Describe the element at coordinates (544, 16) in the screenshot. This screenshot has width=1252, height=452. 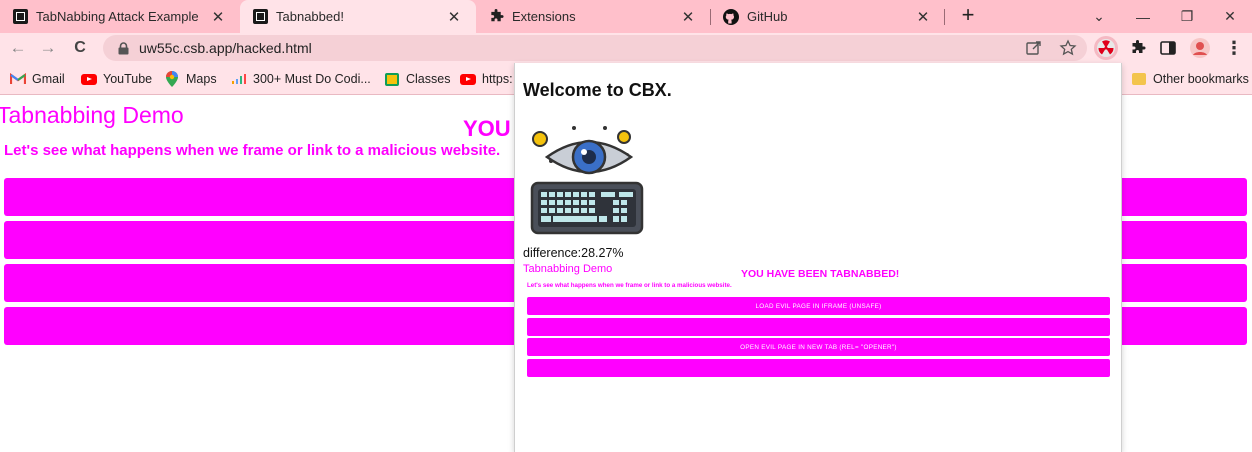
I see `tab-title: Extensions` at that location.